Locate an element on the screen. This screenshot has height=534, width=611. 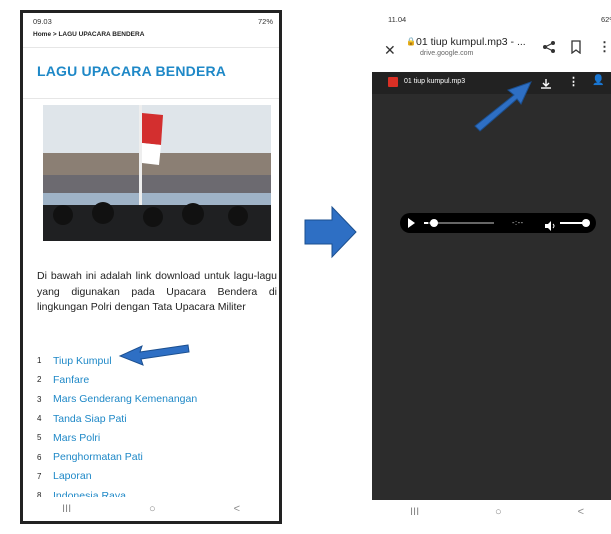
song-link: Mars Polri is located at coordinates (76, 438).